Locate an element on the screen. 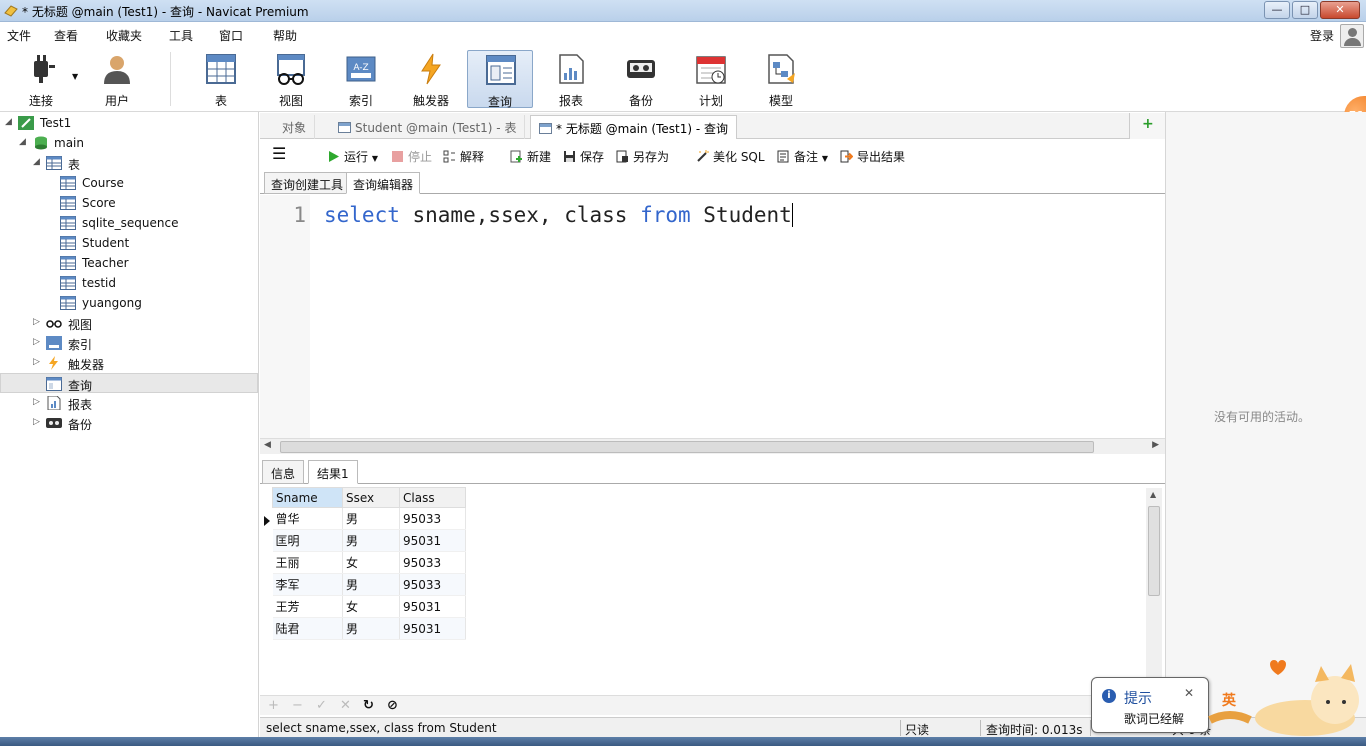 The width and height of the screenshot is (1366, 746). menu-file: 文件 is located at coordinates (19, 35).